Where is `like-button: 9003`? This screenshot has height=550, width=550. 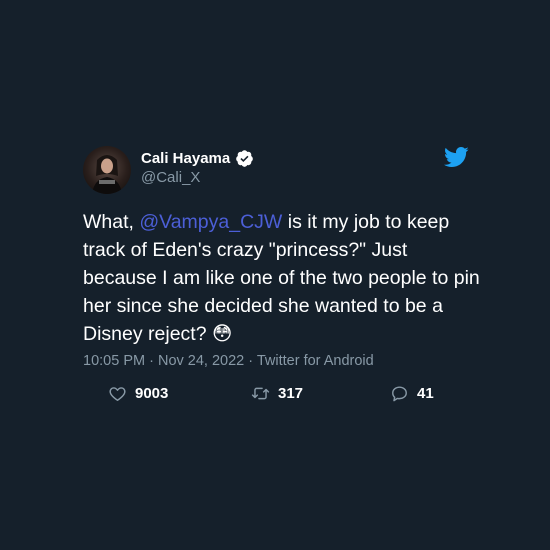 like-button: 9003 is located at coordinates (138, 393).